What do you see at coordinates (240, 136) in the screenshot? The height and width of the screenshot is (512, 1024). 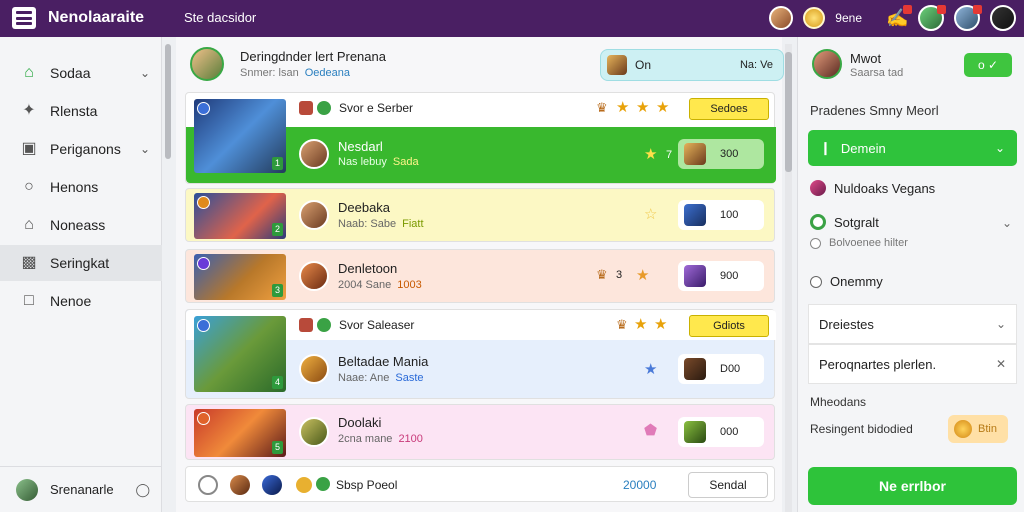 I see `game-thumbnail: 1` at bounding box center [240, 136].